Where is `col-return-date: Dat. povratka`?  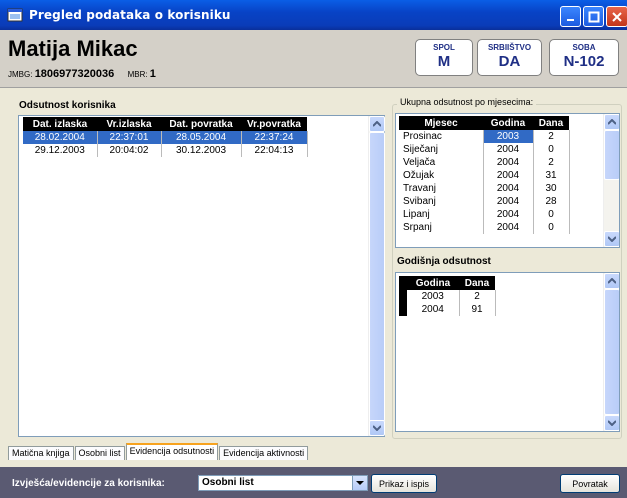
col-return-date: Dat. povratka is located at coordinates (201, 124).